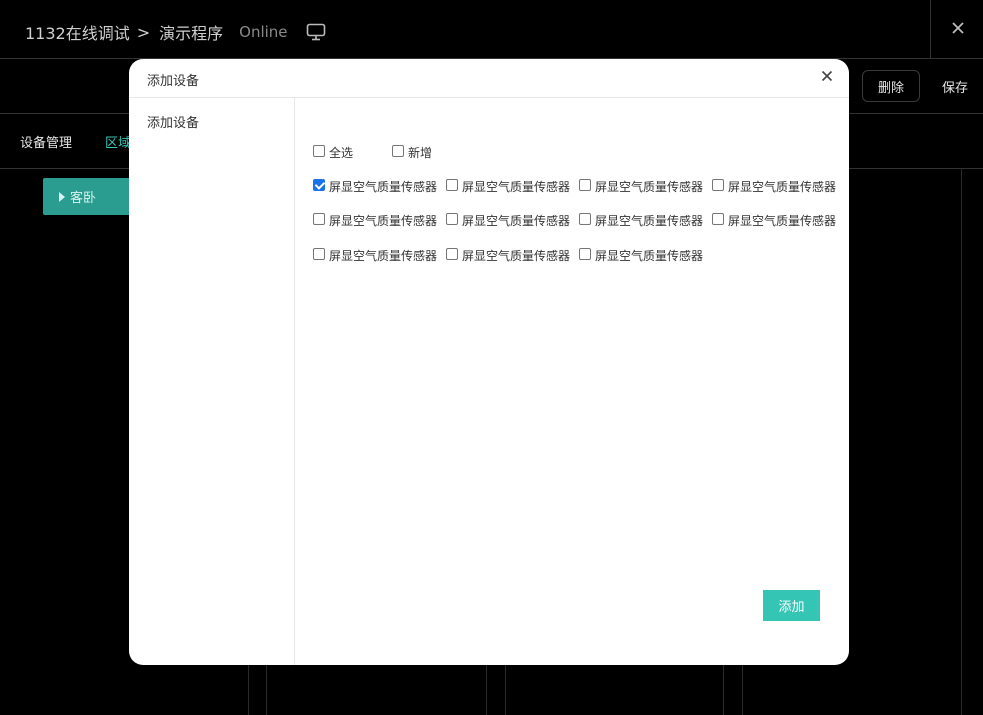 The height and width of the screenshot is (715, 983). What do you see at coordinates (212, 381) in the screenshot?
I see `dialog-sidebar: 添加设备` at bounding box center [212, 381].